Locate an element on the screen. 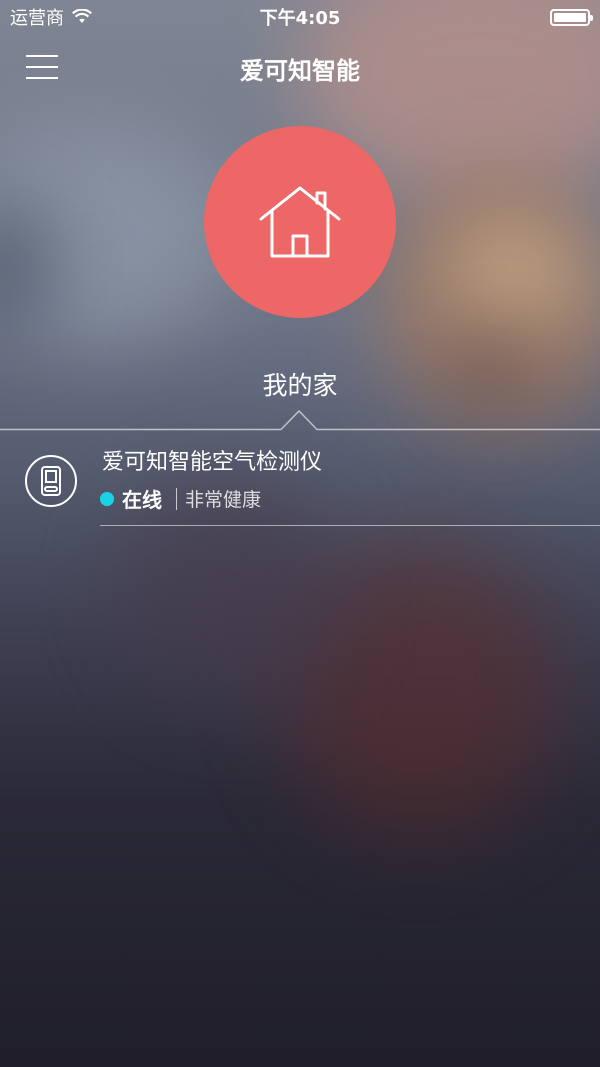 This screenshot has height=1067, width=600. online-status-dot is located at coordinates (107, 498).